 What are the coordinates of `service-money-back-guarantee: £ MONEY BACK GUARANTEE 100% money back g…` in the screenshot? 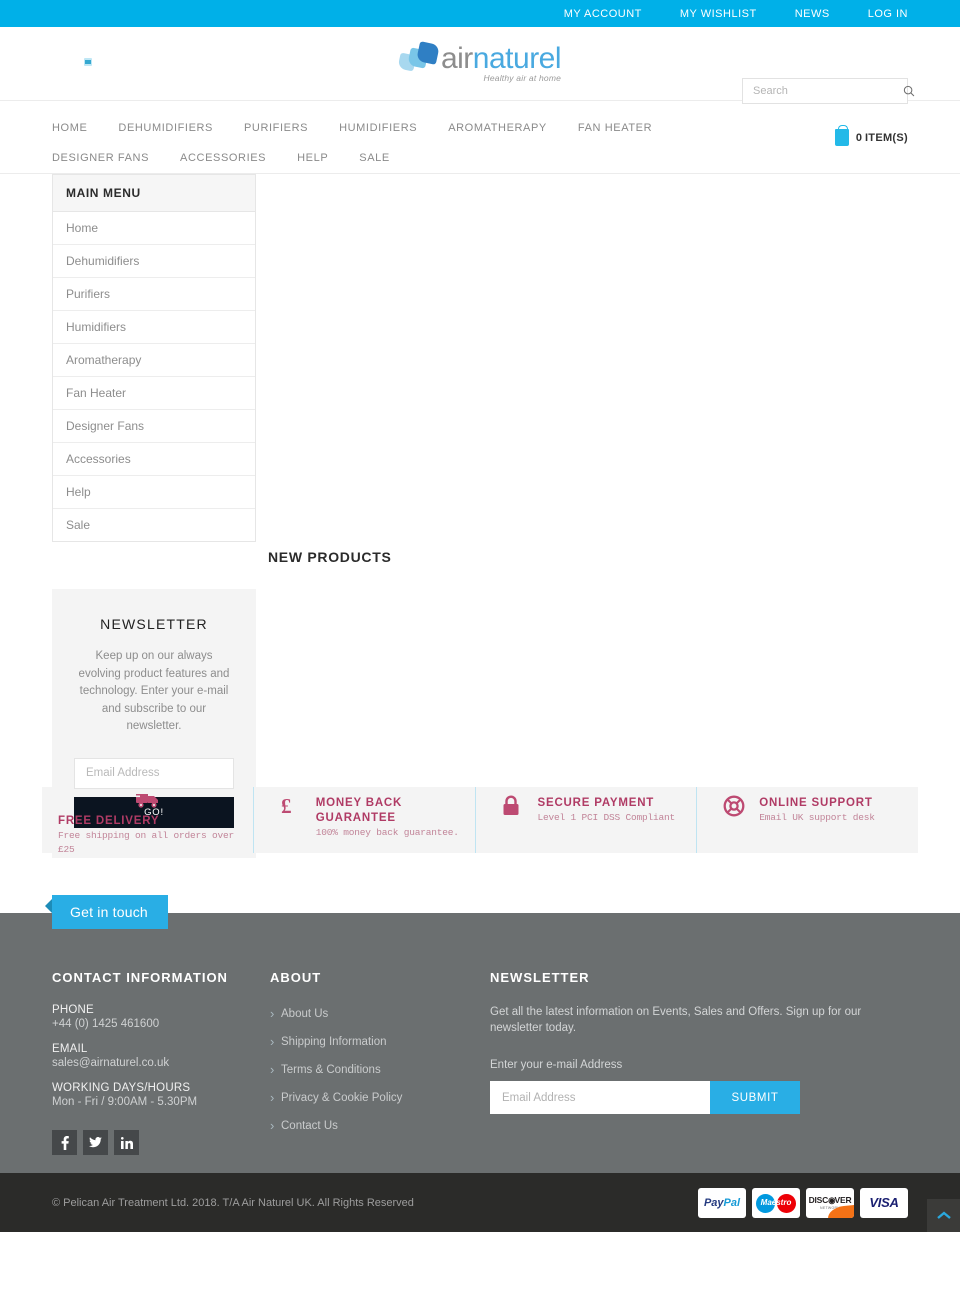 It's located at (363, 820).